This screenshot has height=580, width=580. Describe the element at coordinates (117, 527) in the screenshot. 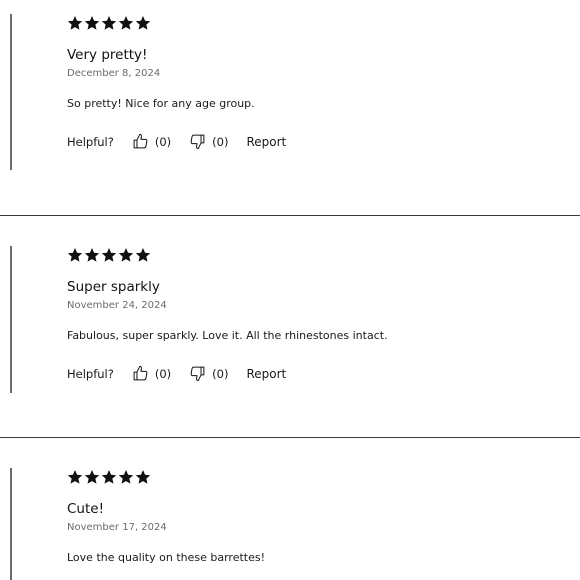

I see `review-date: November 17, 2024` at that location.